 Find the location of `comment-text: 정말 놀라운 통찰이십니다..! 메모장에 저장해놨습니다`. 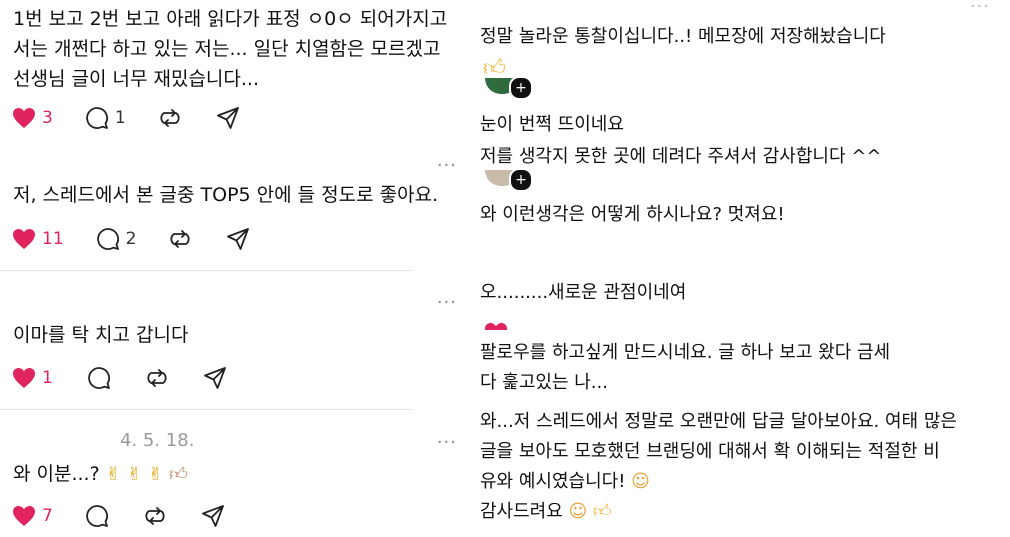

comment-text: 정말 놀라운 통찰이십니다..! 메모장에 저장해놨습니다 is located at coordinates (683, 36).